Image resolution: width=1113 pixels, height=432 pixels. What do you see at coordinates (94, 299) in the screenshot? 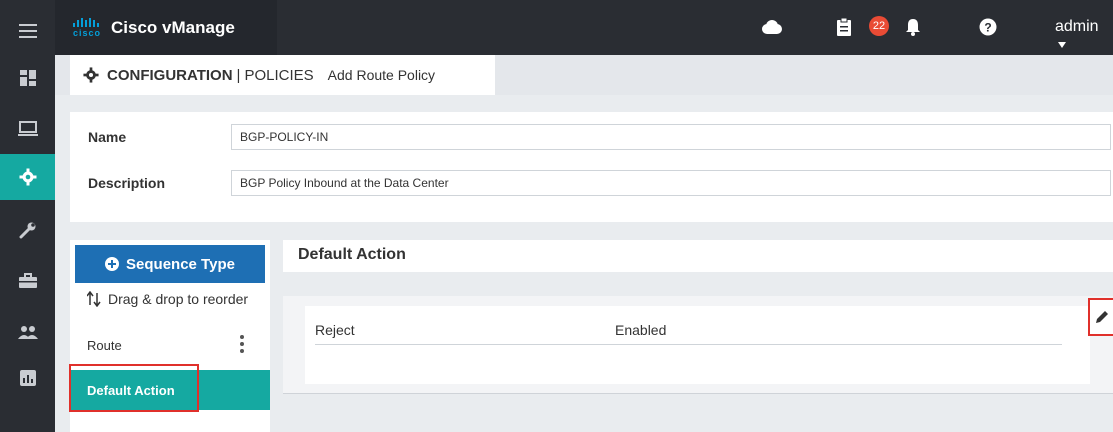
I see `reorder-arrows-icon` at bounding box center [94, 299].